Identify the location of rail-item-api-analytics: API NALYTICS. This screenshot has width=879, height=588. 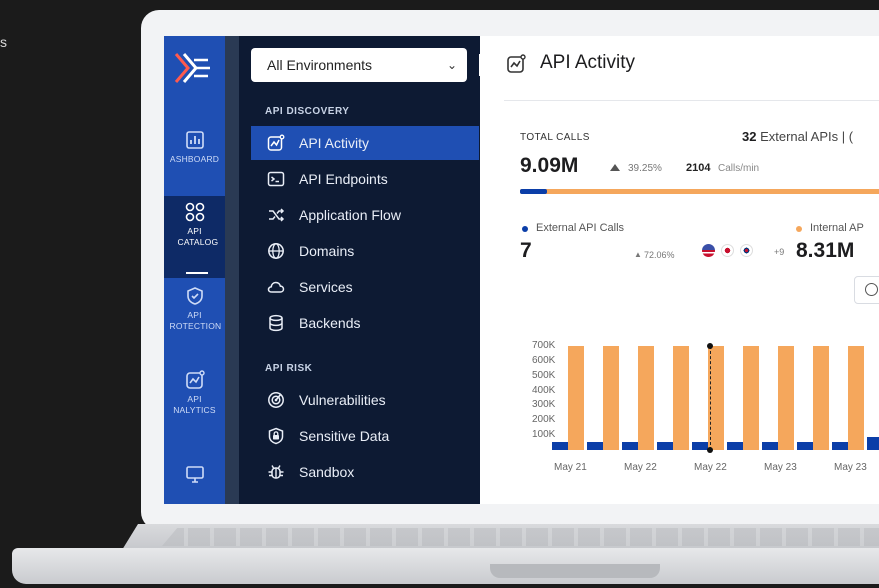
(194, 393).